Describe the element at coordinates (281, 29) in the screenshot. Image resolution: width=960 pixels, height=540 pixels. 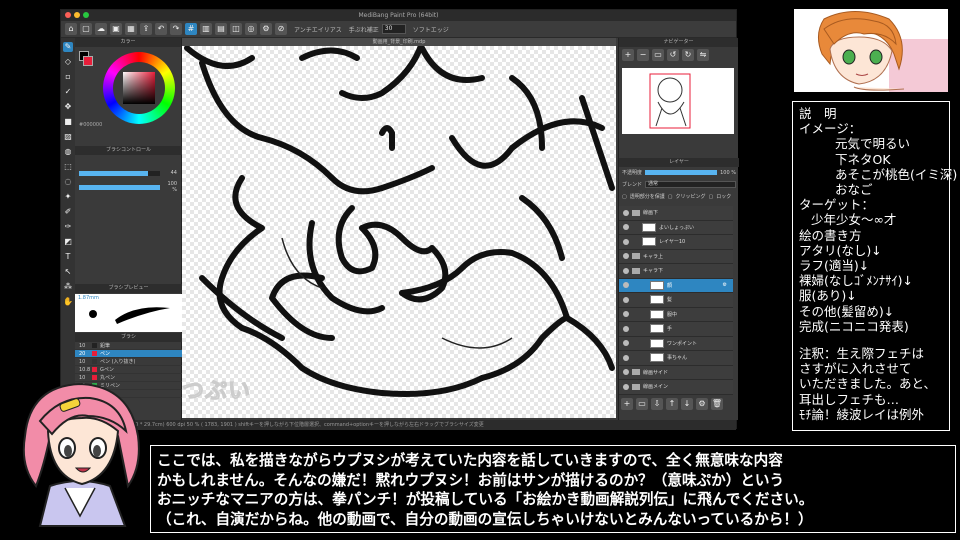
I see `reset-icon: ⊘` at that location.